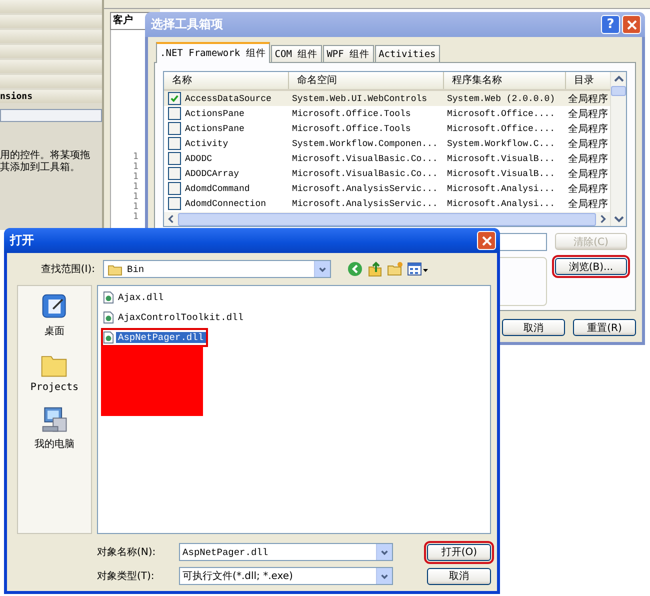  What do you see at coordinates (126, 576) in the screenshot?
I see `file-type-label: 对象类型(T):` at bounding box center [126, 576].